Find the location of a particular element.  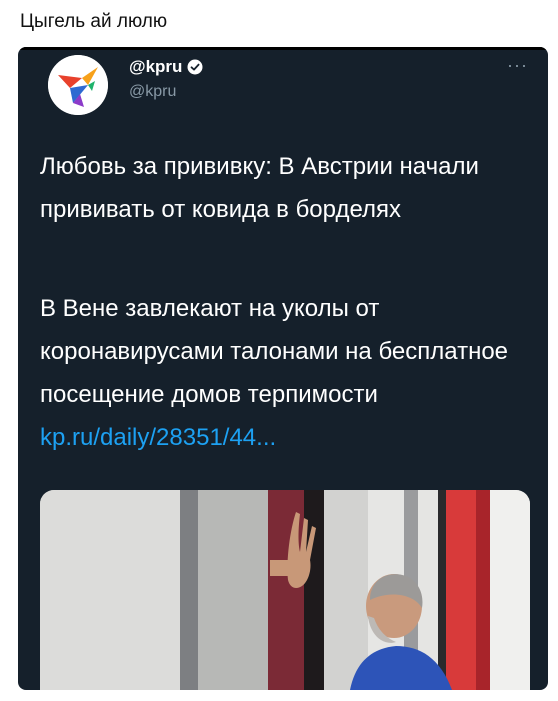

tweet-author-handle: @kpru is located at coordinates (152, 92).